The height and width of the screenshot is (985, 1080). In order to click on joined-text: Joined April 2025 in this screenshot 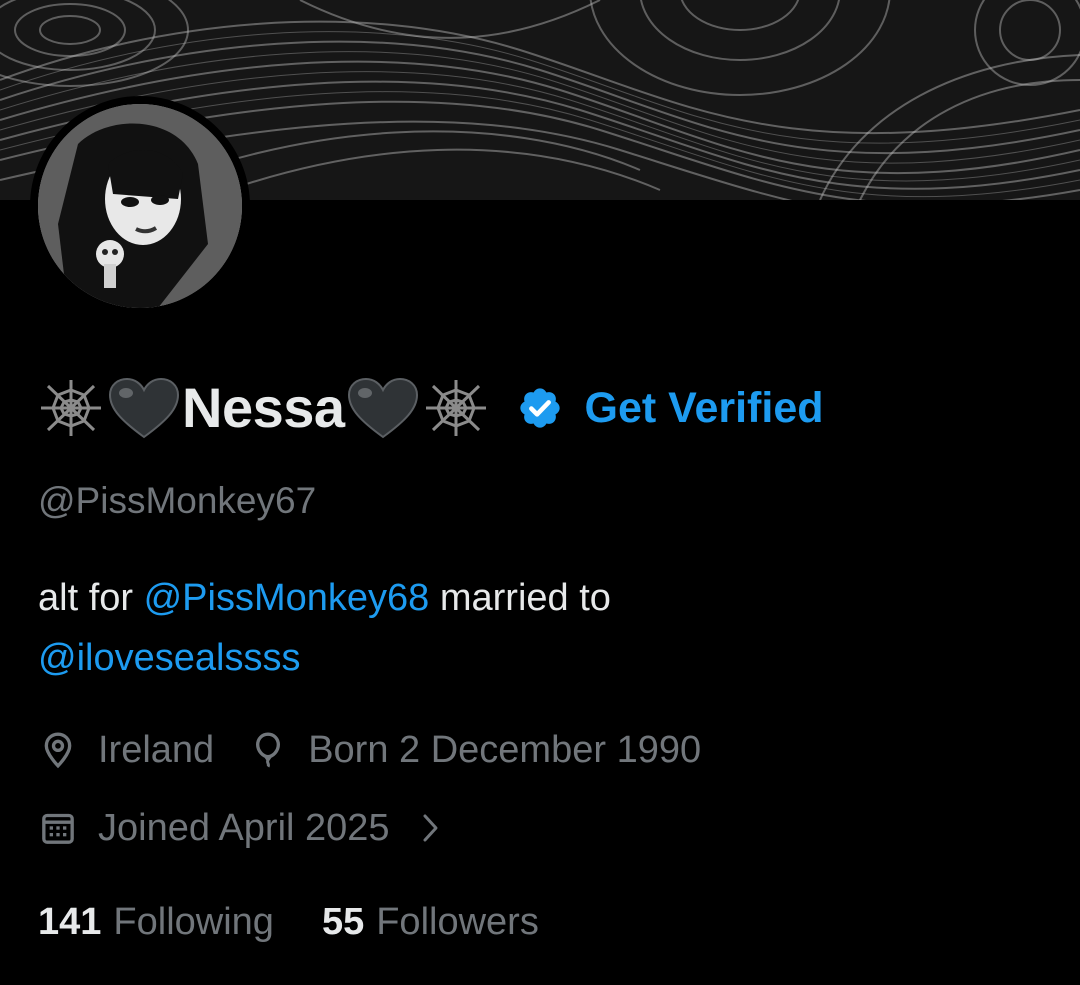, I will do `click(244, 827)`.